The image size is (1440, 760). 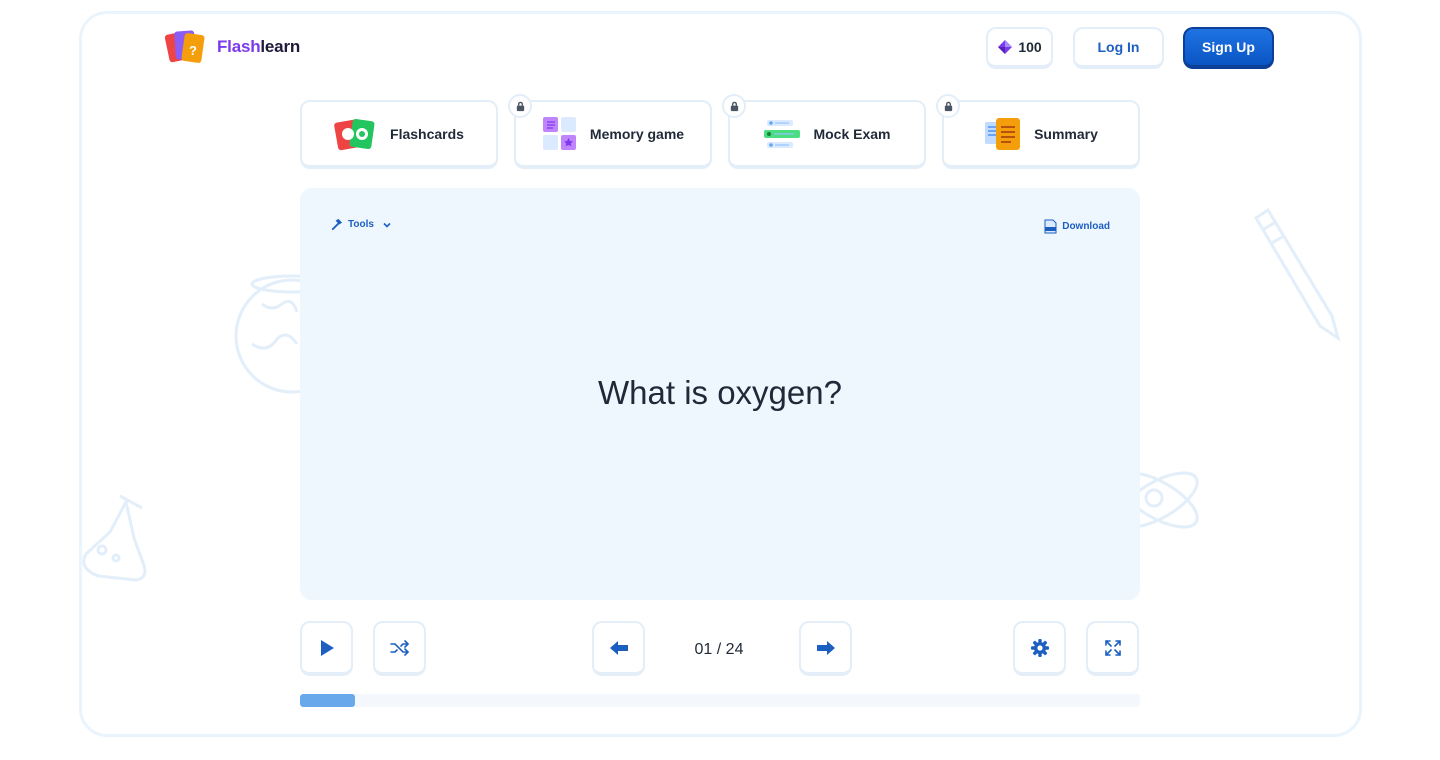 What do you see at coordinates (239, 46) in the screenshot?
I see `brand-name-part1: Flash` at bounding box center [239, 46].